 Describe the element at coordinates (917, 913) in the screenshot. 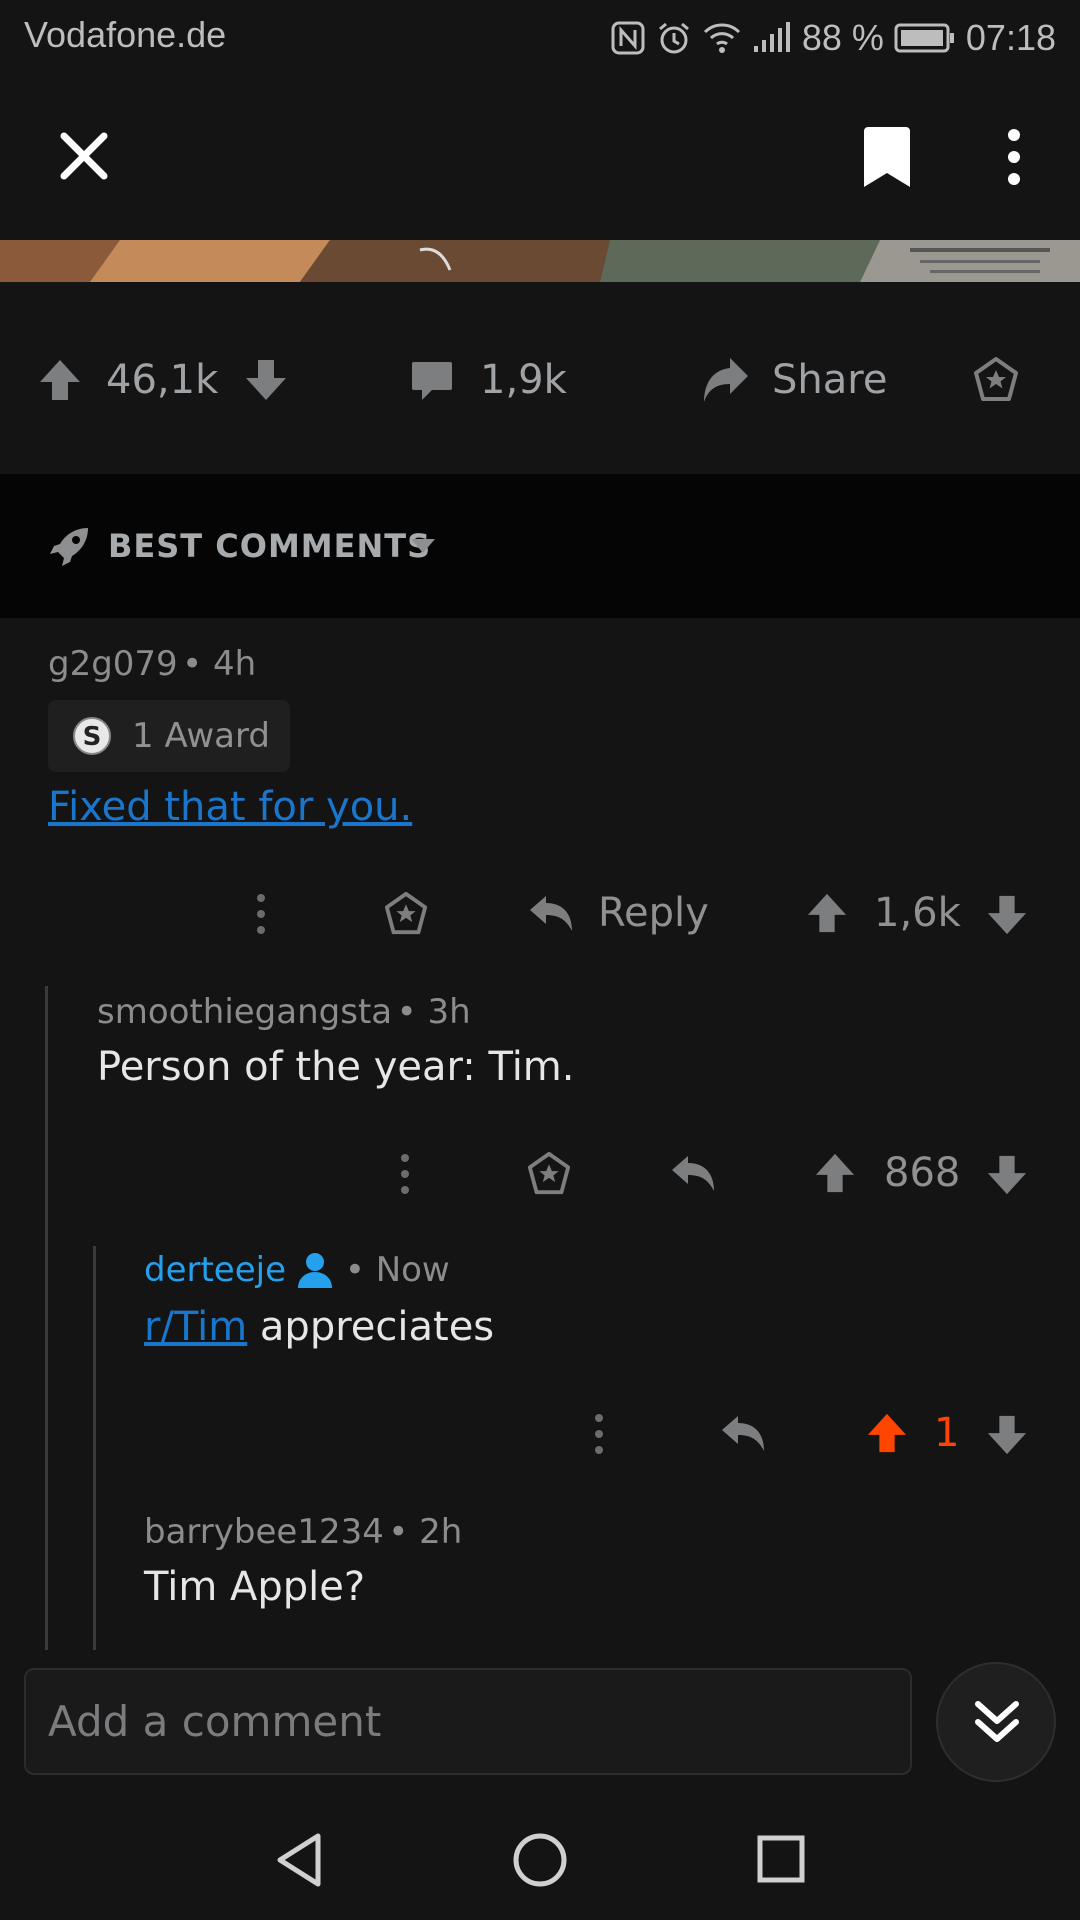

I see `comment-score: 1,6k` at that location.